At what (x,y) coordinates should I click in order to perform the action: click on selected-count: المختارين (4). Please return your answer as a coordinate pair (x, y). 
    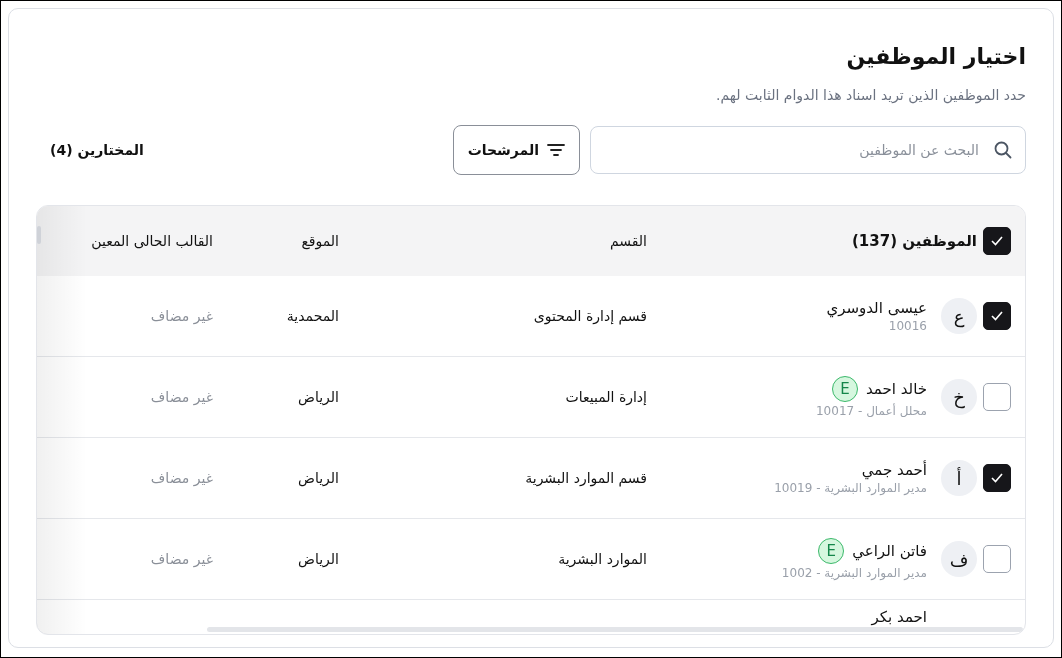
    Looking at the image, I should click on (96, 150).